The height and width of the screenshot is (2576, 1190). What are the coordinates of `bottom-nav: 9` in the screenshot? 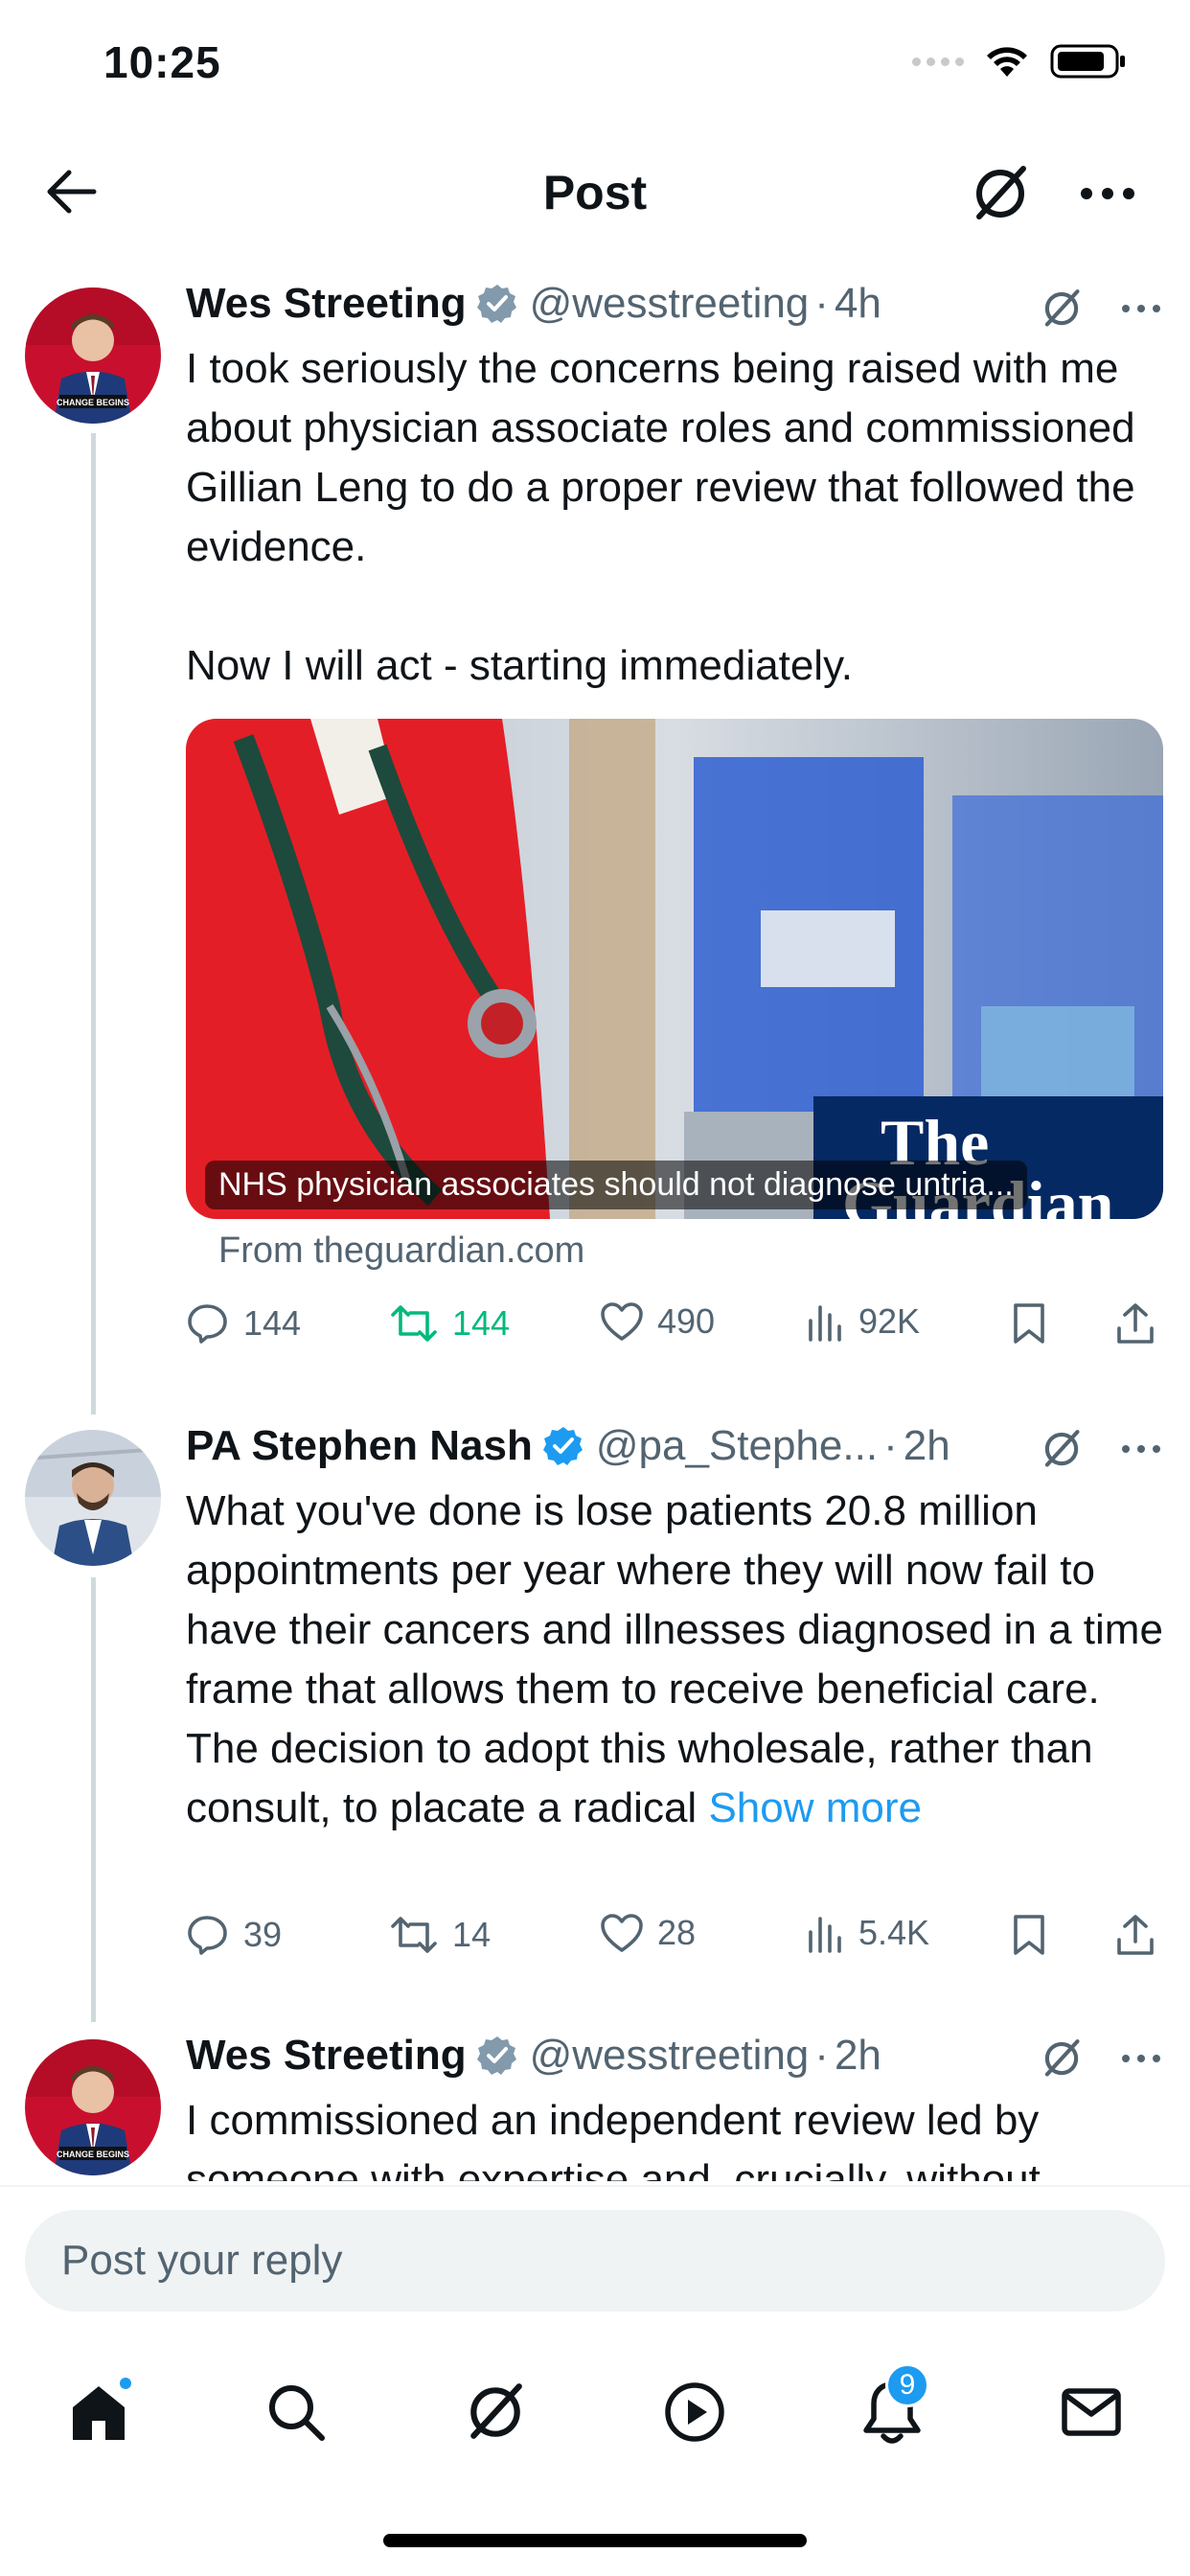 It's located at (595, 2410).